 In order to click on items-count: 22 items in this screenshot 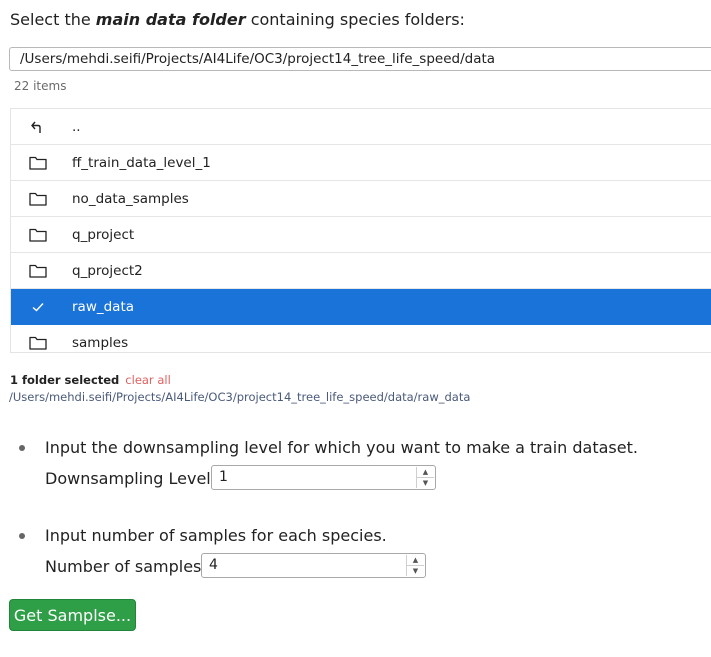, I will do `click(40, 86)`.